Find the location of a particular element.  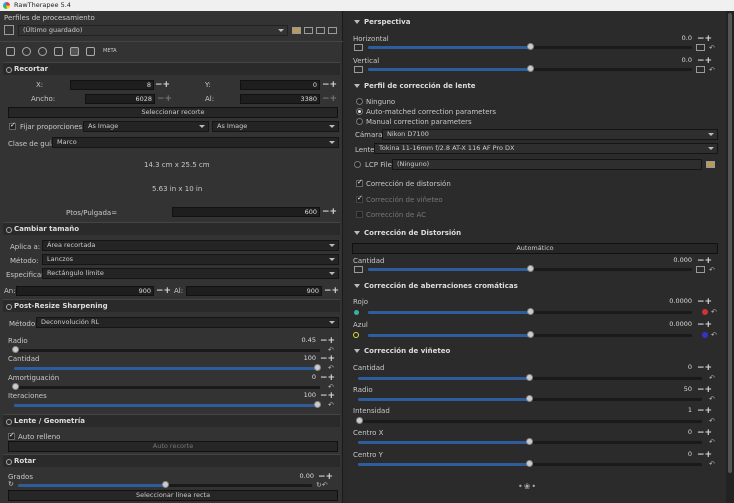

recortar-header: Recortar is located at coordinates (171, 68).